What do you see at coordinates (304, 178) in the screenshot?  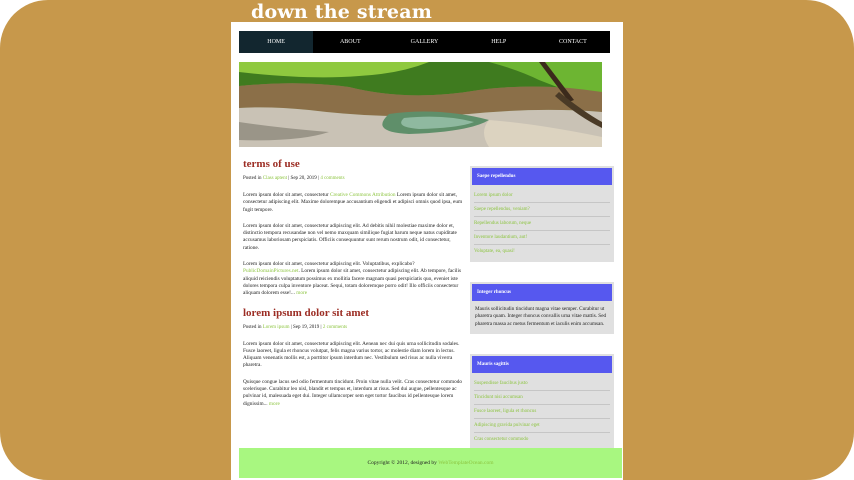 I see `post-date: | Sep 20, 2019 |` at bounding box center [304, 178].